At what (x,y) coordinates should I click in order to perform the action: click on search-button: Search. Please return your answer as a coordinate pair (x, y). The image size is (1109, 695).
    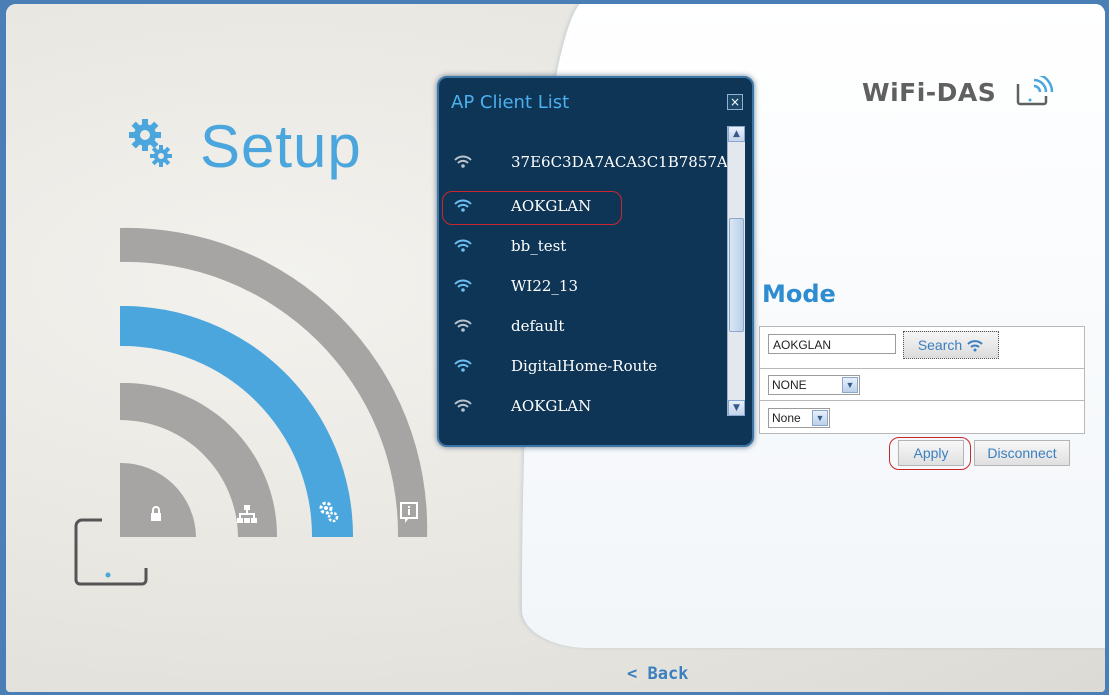
    Looking at the image, I should click on (951, 345).